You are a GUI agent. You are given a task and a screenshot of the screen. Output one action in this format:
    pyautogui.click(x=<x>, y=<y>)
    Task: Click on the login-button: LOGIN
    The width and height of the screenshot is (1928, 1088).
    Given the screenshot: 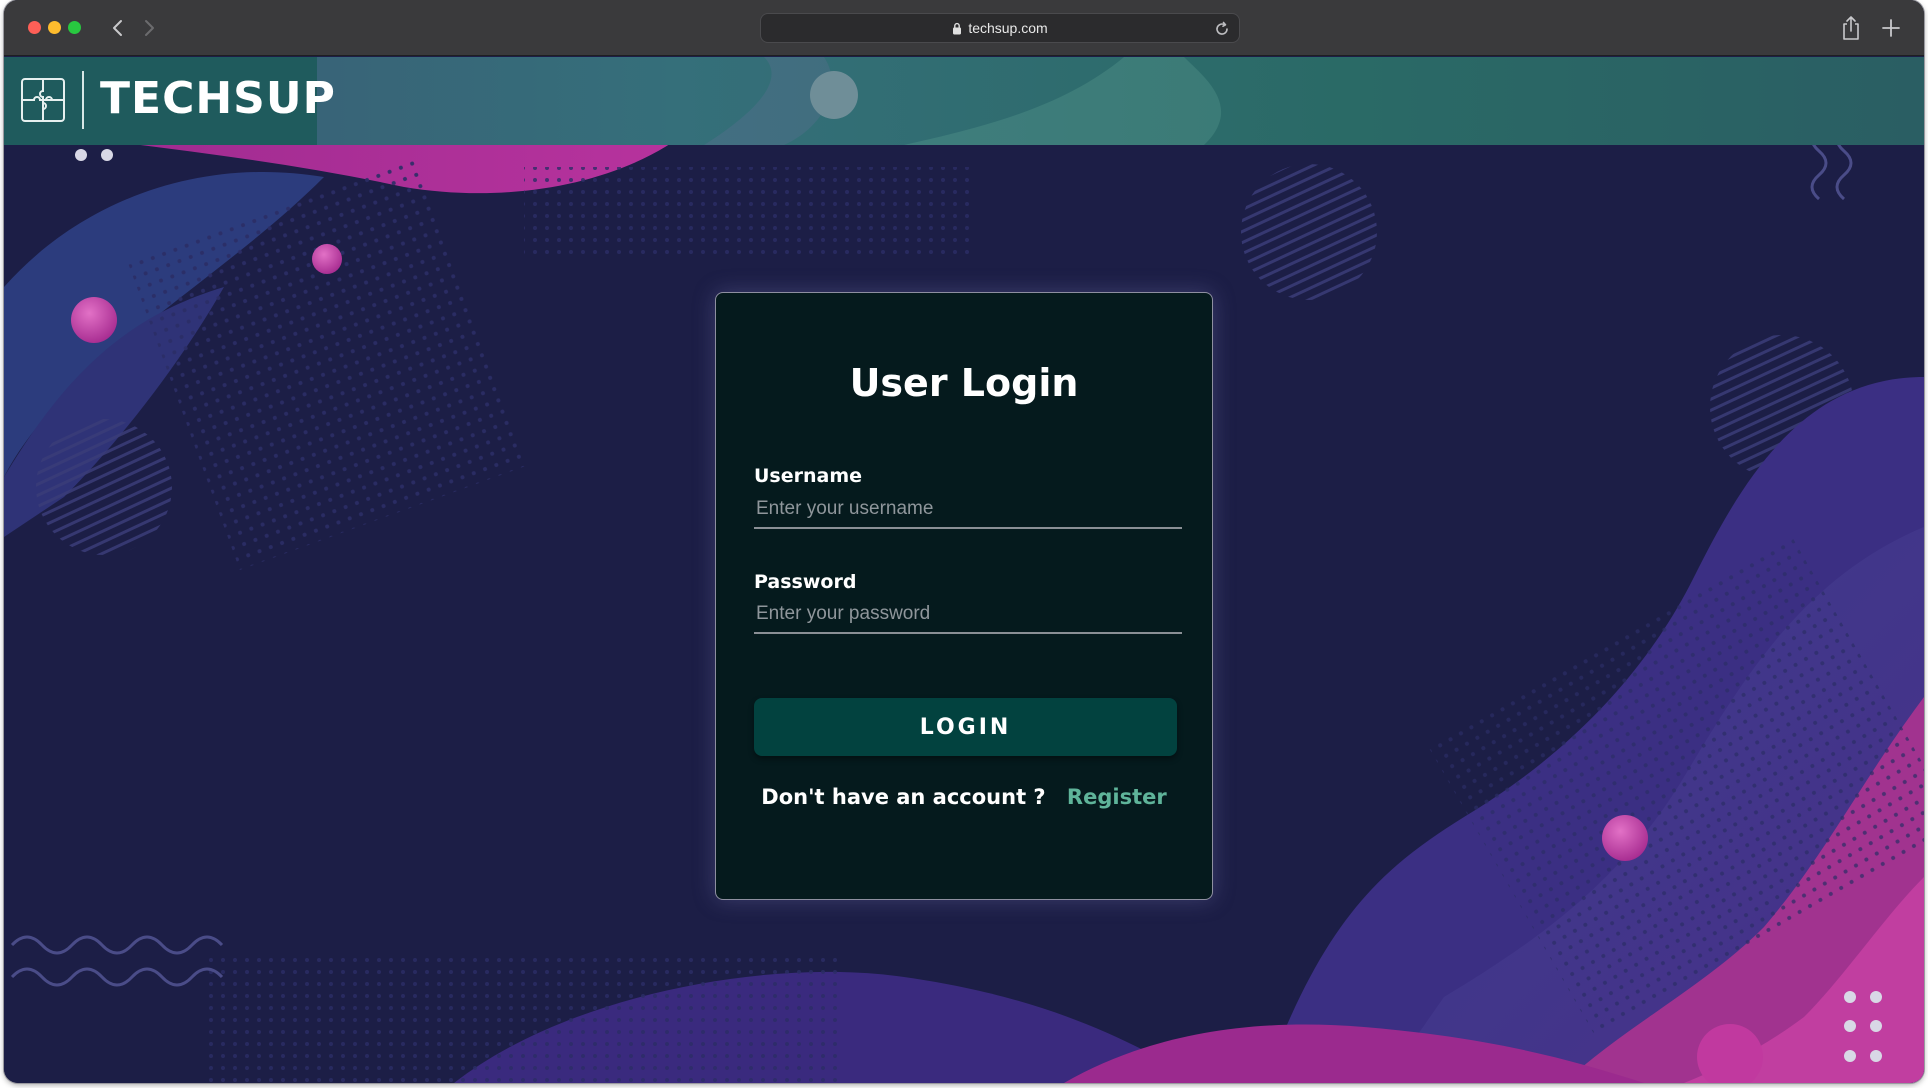 What is the action you would take?
    pyautogui.click(x=965, y=727)
    